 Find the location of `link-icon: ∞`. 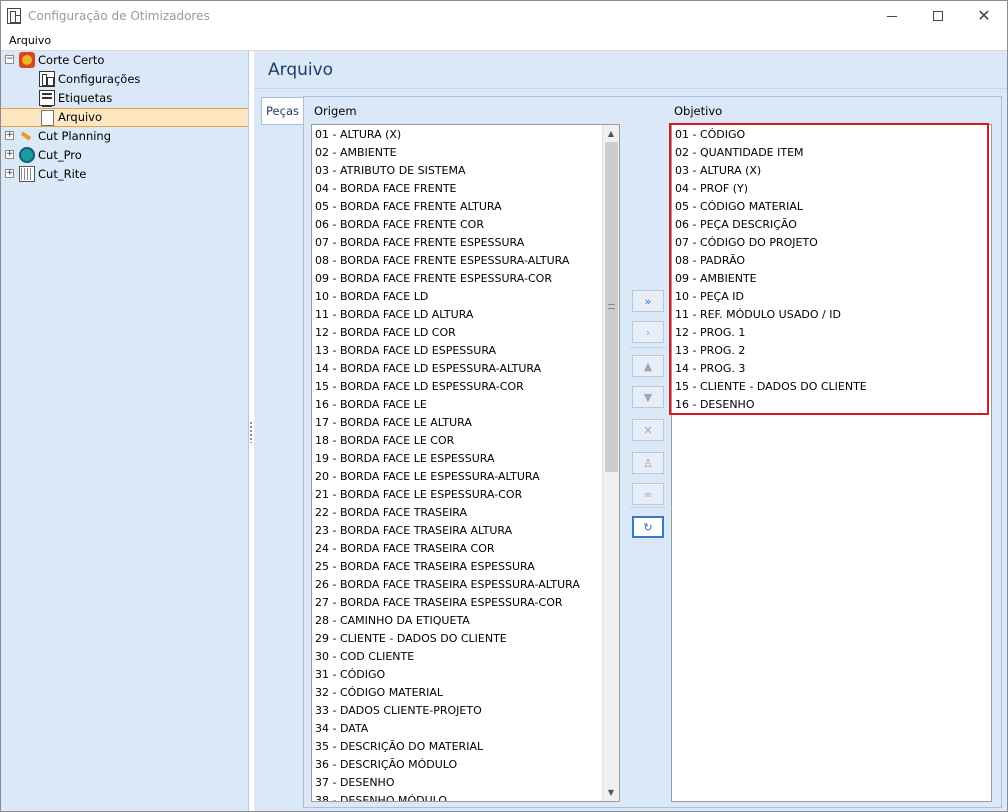

link-icon: ∞ is located at coordinates (648, 494).